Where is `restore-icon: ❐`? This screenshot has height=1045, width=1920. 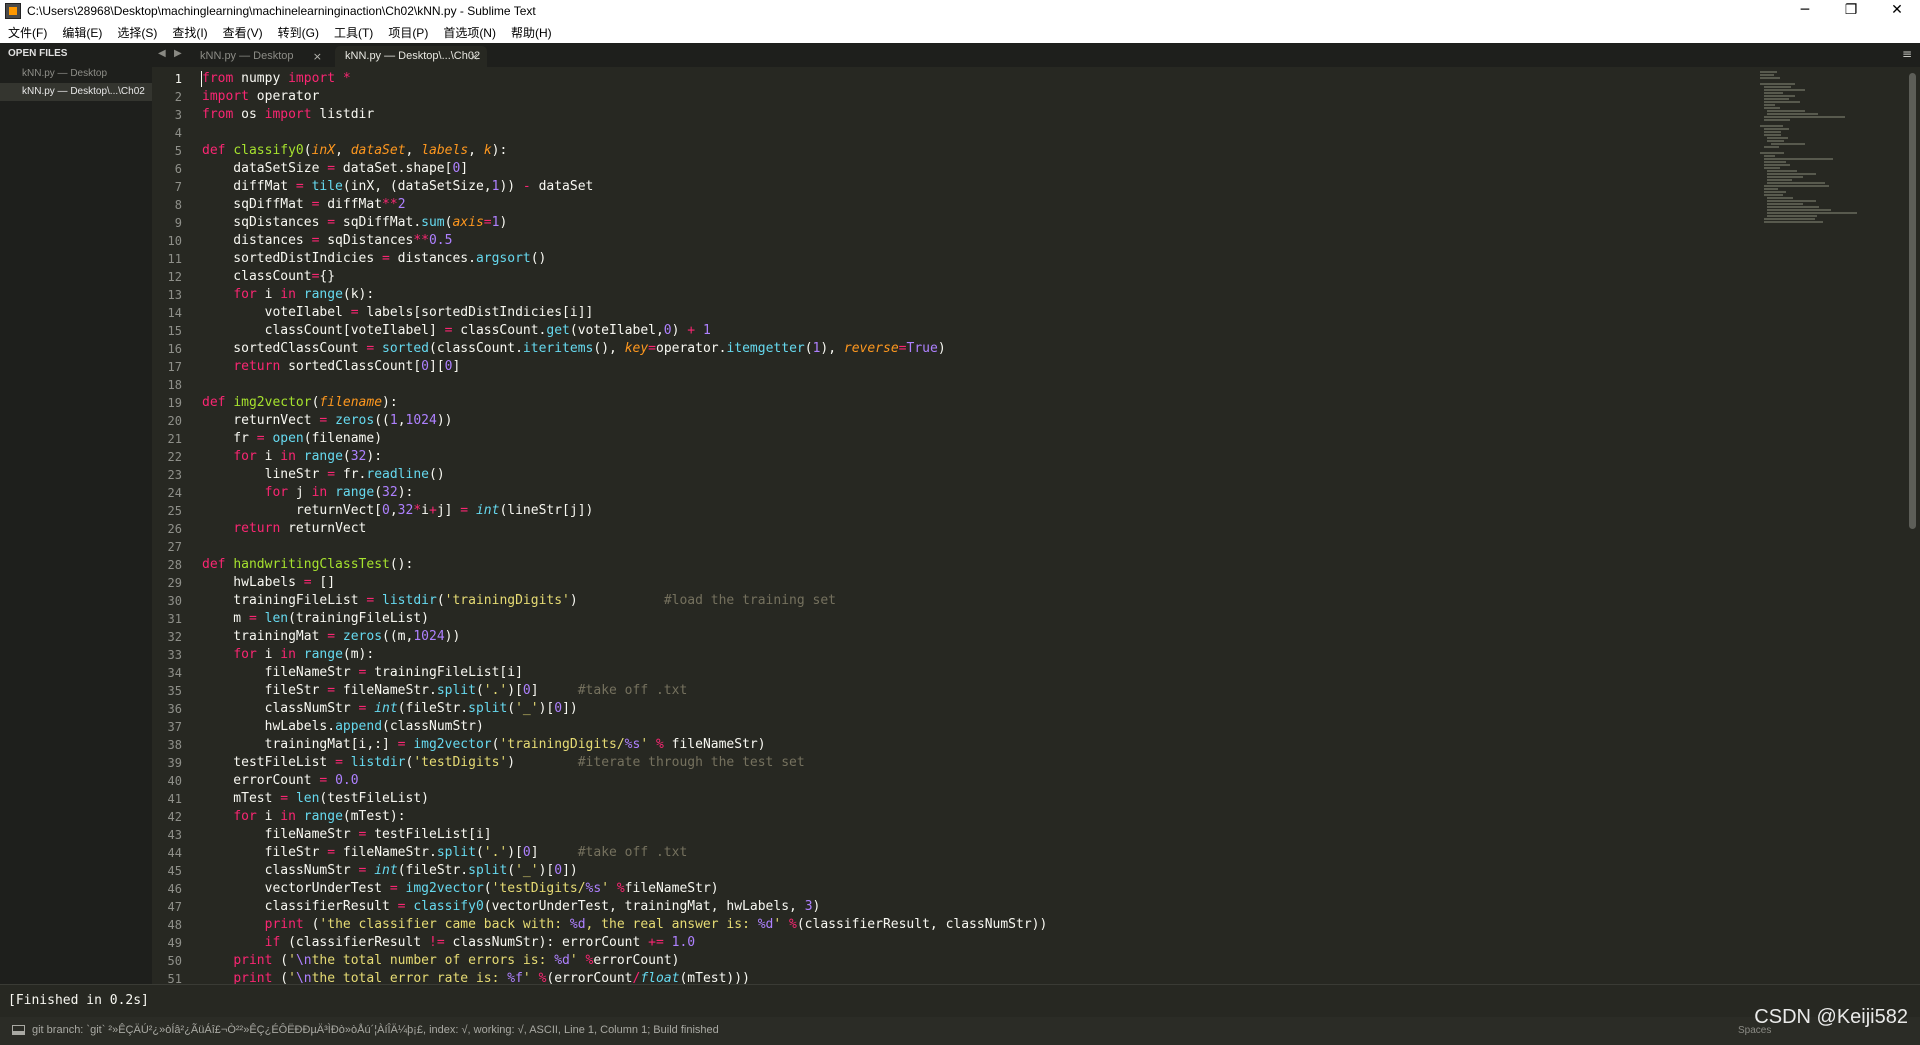
restore-icon: ❐ is located at coordinates (1851, 11).